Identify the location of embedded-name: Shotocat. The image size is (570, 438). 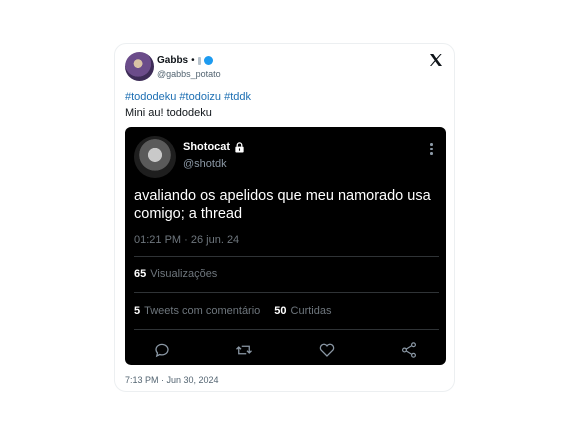
(206, 147).